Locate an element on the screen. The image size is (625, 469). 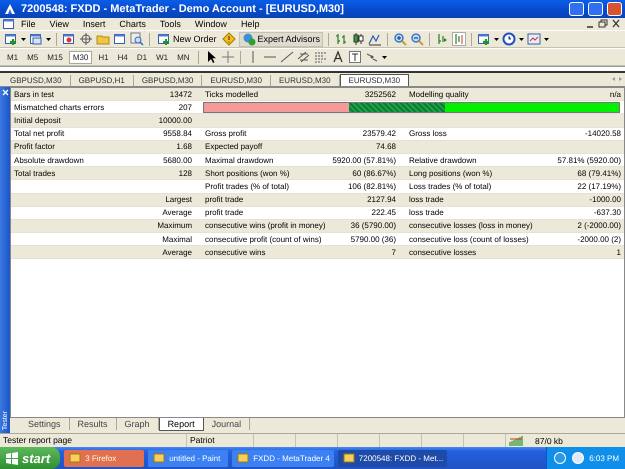
app-icon is located at coordinates (10, 9).